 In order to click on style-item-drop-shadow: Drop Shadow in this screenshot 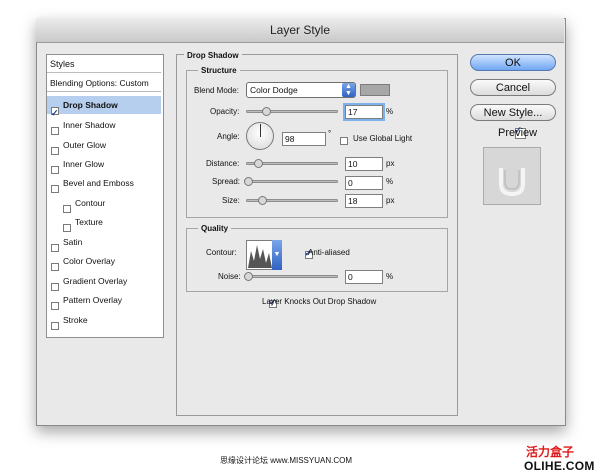, I will do `click(104, 109)`.